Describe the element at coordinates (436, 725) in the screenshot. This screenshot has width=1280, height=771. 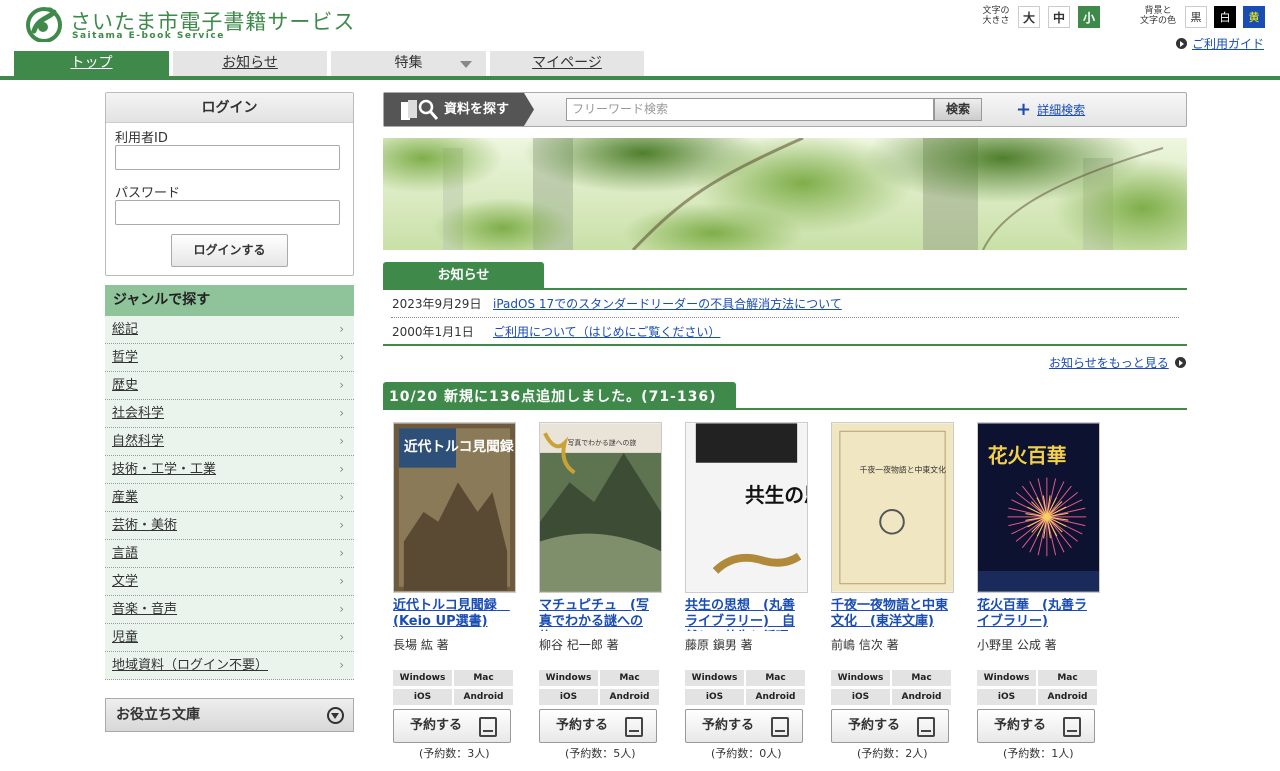
I see `reserve-button-label: 予約する` at that location.